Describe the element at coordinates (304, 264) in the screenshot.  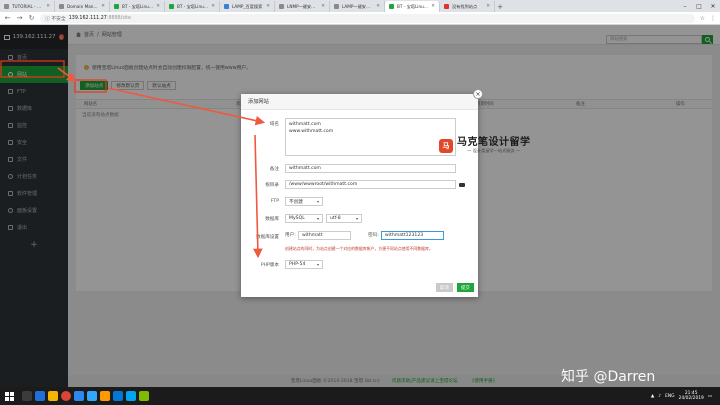
I see `php-version-select: PHP-54 ▾` at that location.